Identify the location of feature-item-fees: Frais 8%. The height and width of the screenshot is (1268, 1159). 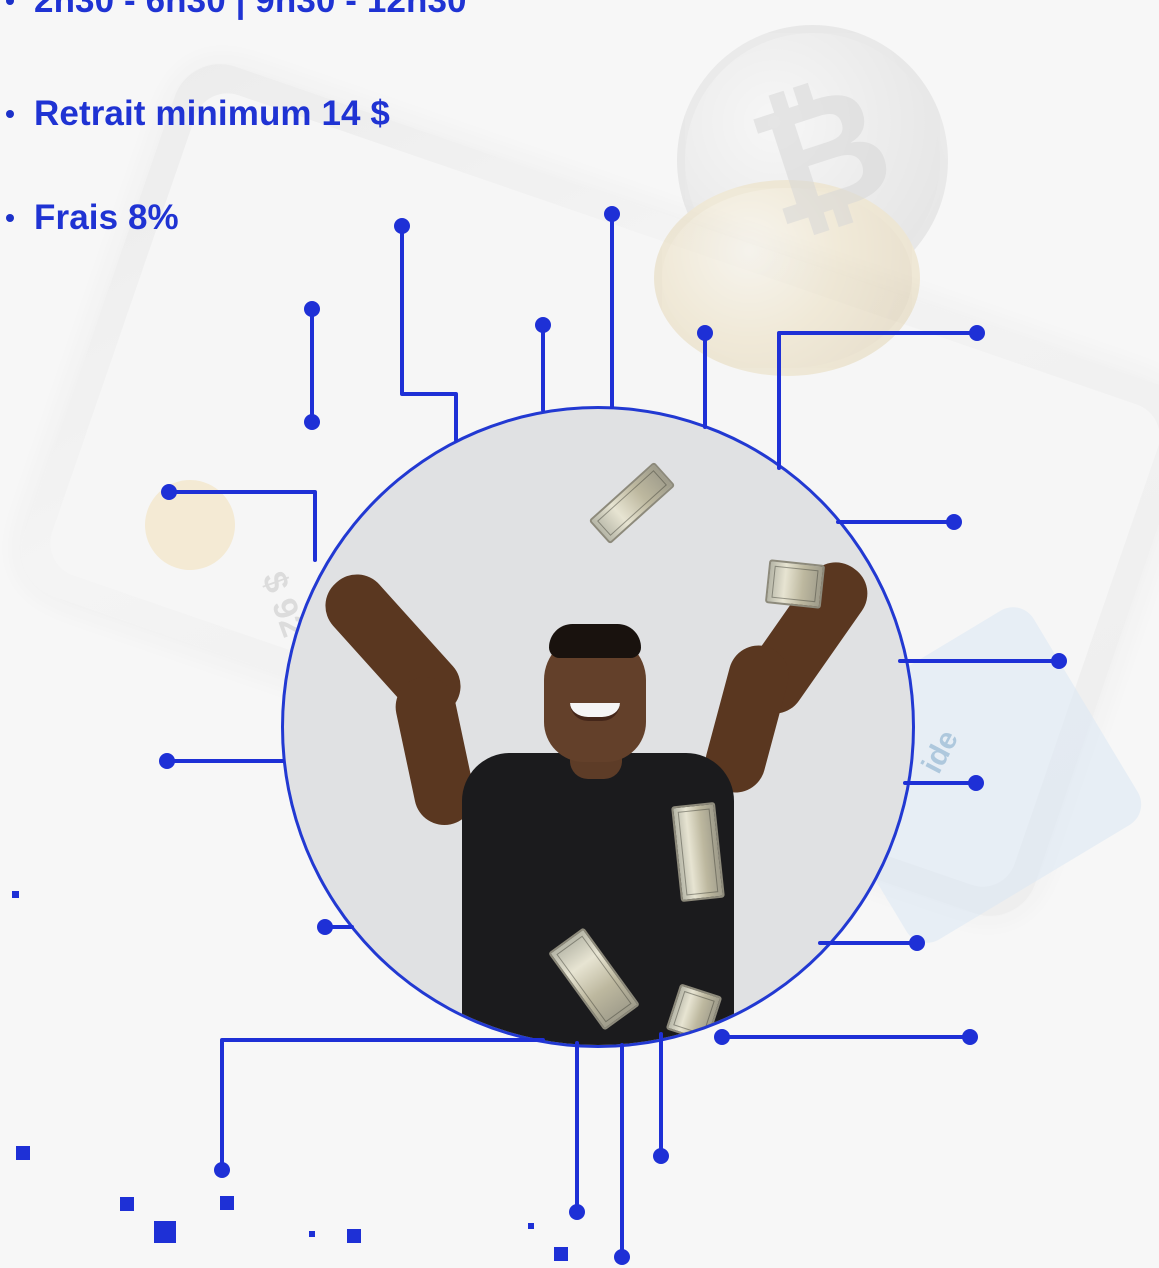
(89, 218).